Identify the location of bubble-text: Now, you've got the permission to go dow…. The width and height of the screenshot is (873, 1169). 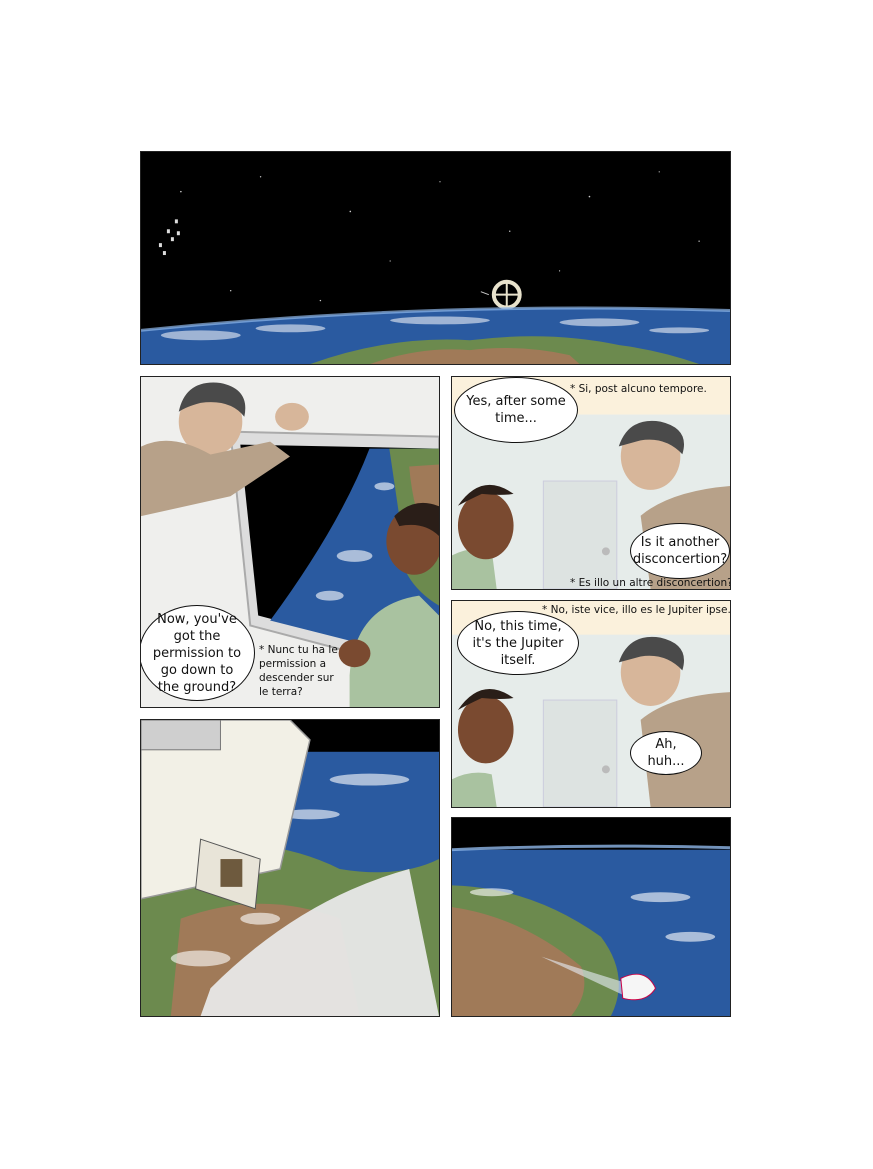
(197, 653).